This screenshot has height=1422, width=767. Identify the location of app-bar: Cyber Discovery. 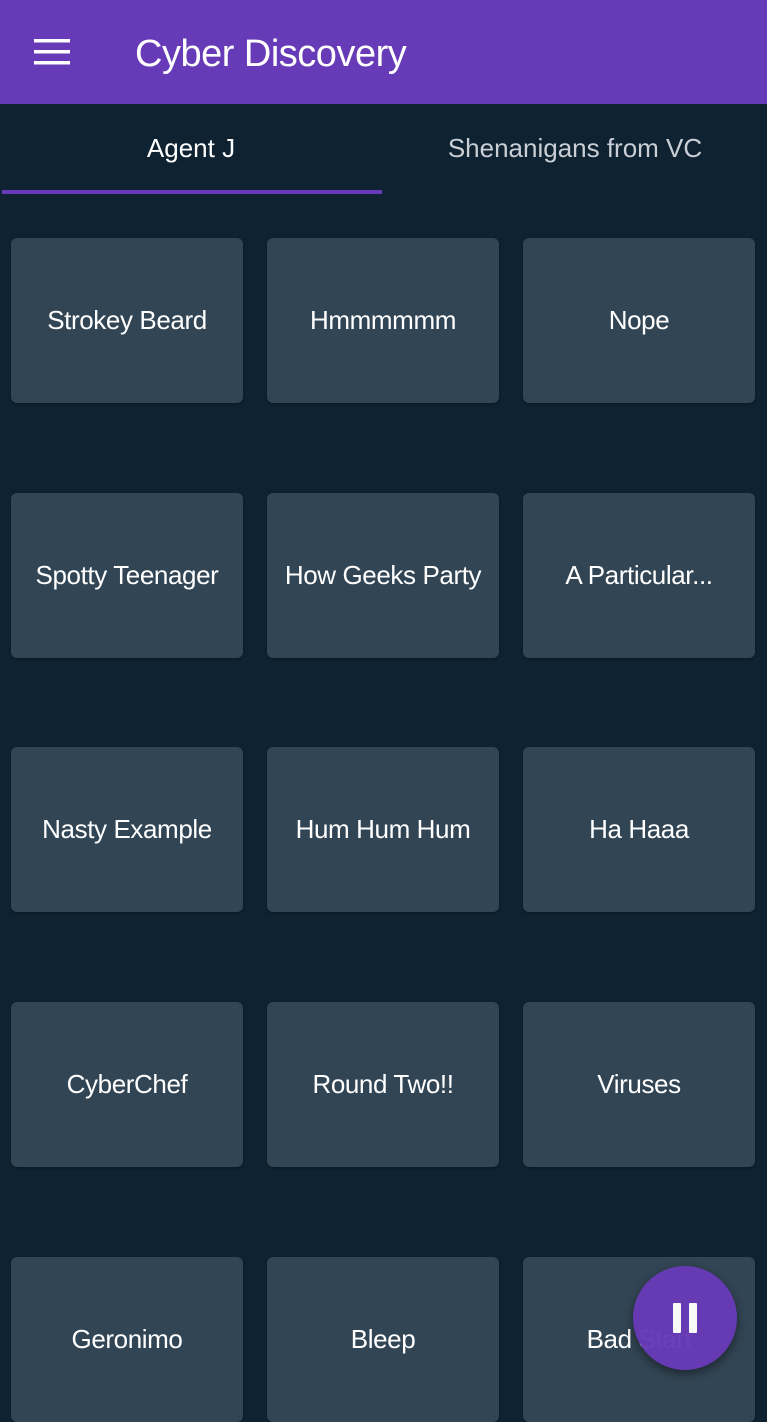
(383, 52).